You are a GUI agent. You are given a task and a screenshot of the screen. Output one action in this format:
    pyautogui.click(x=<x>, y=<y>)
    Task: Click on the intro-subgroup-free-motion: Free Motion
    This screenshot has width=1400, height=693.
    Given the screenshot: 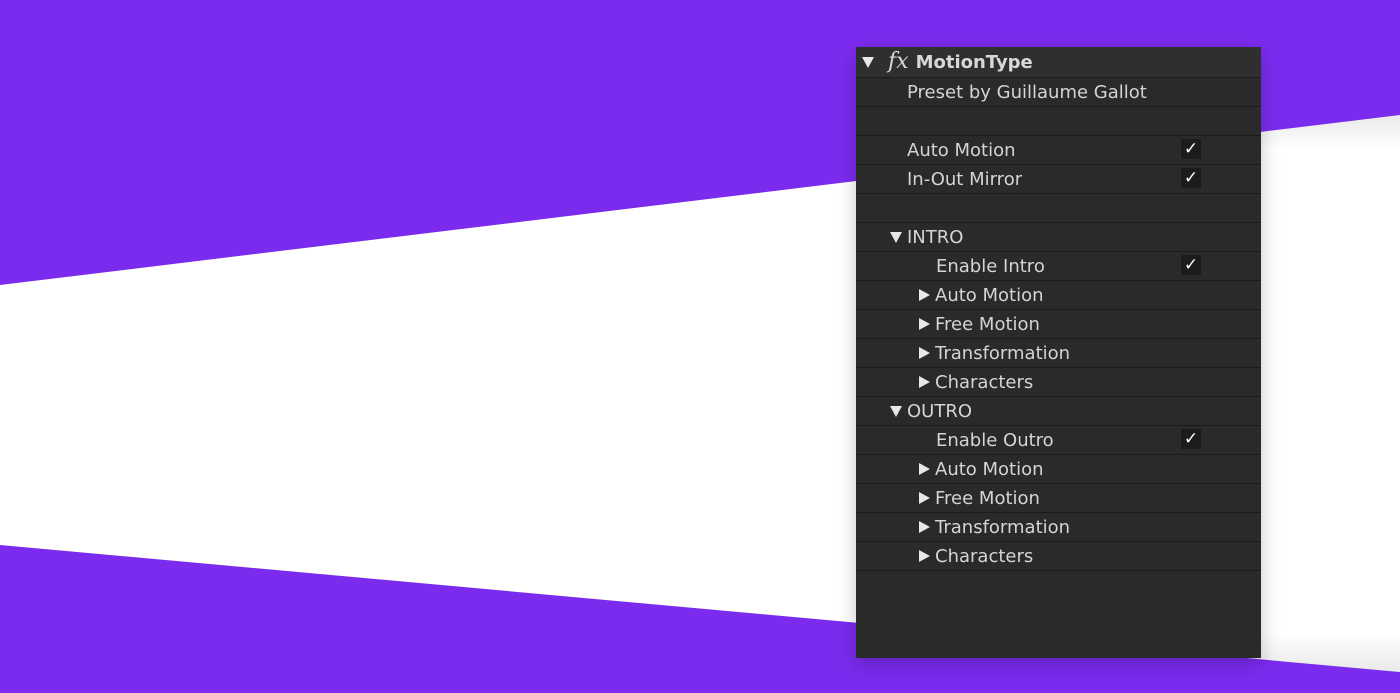 What is the action you would take?
    pyautogui.click(x=1058, y=324)
    